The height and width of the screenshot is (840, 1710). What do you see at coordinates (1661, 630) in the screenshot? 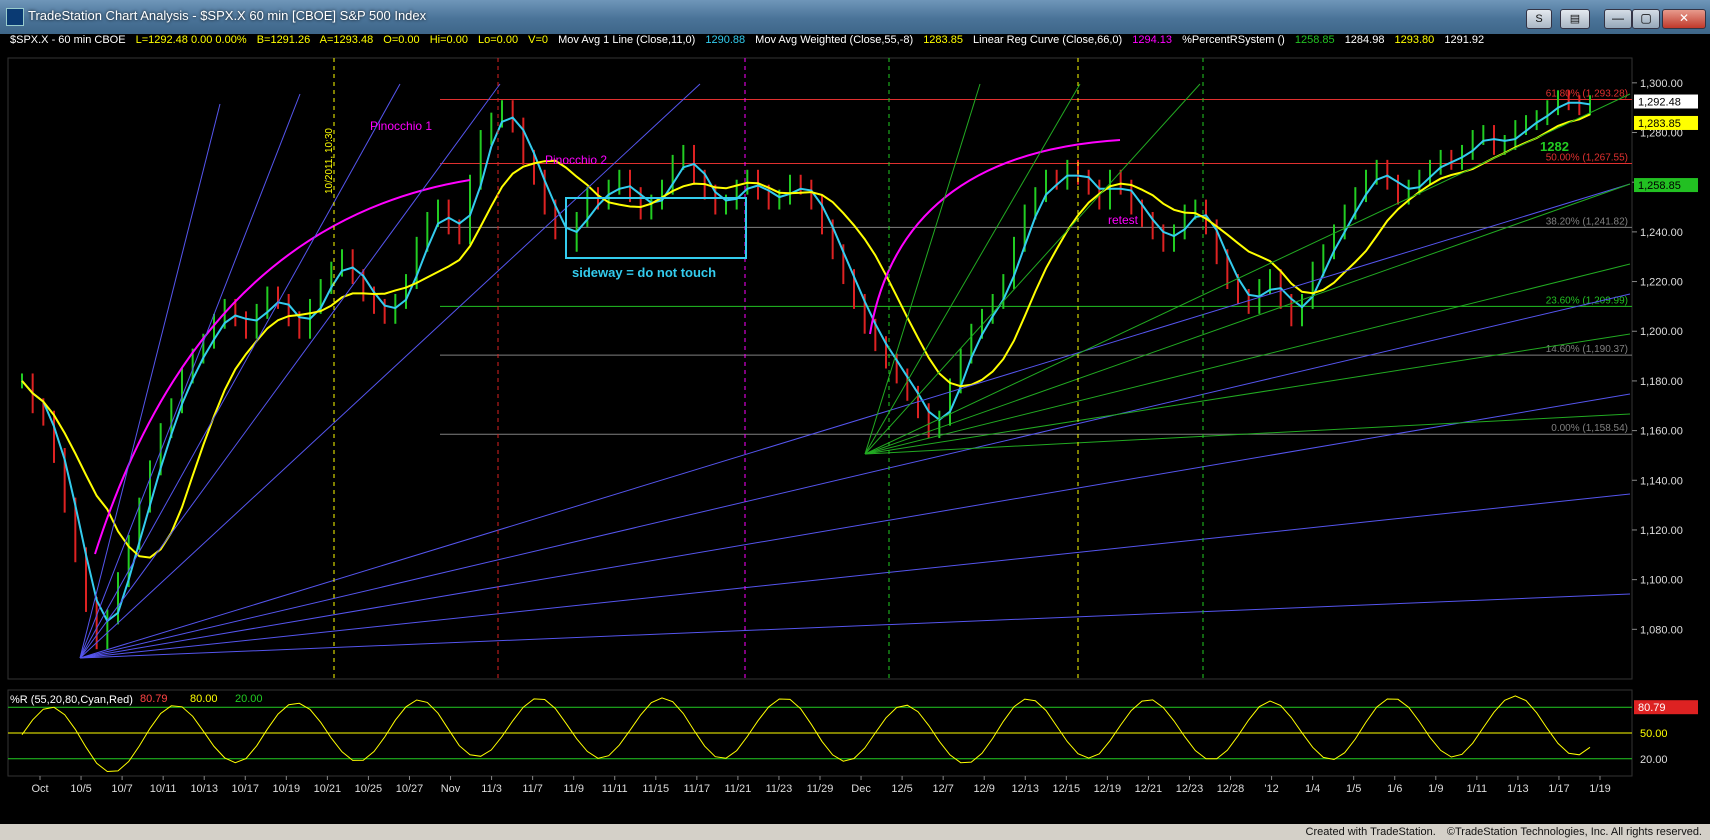
I see `price-tick-label: 1,080.00` at bounding box center [1661, 630].